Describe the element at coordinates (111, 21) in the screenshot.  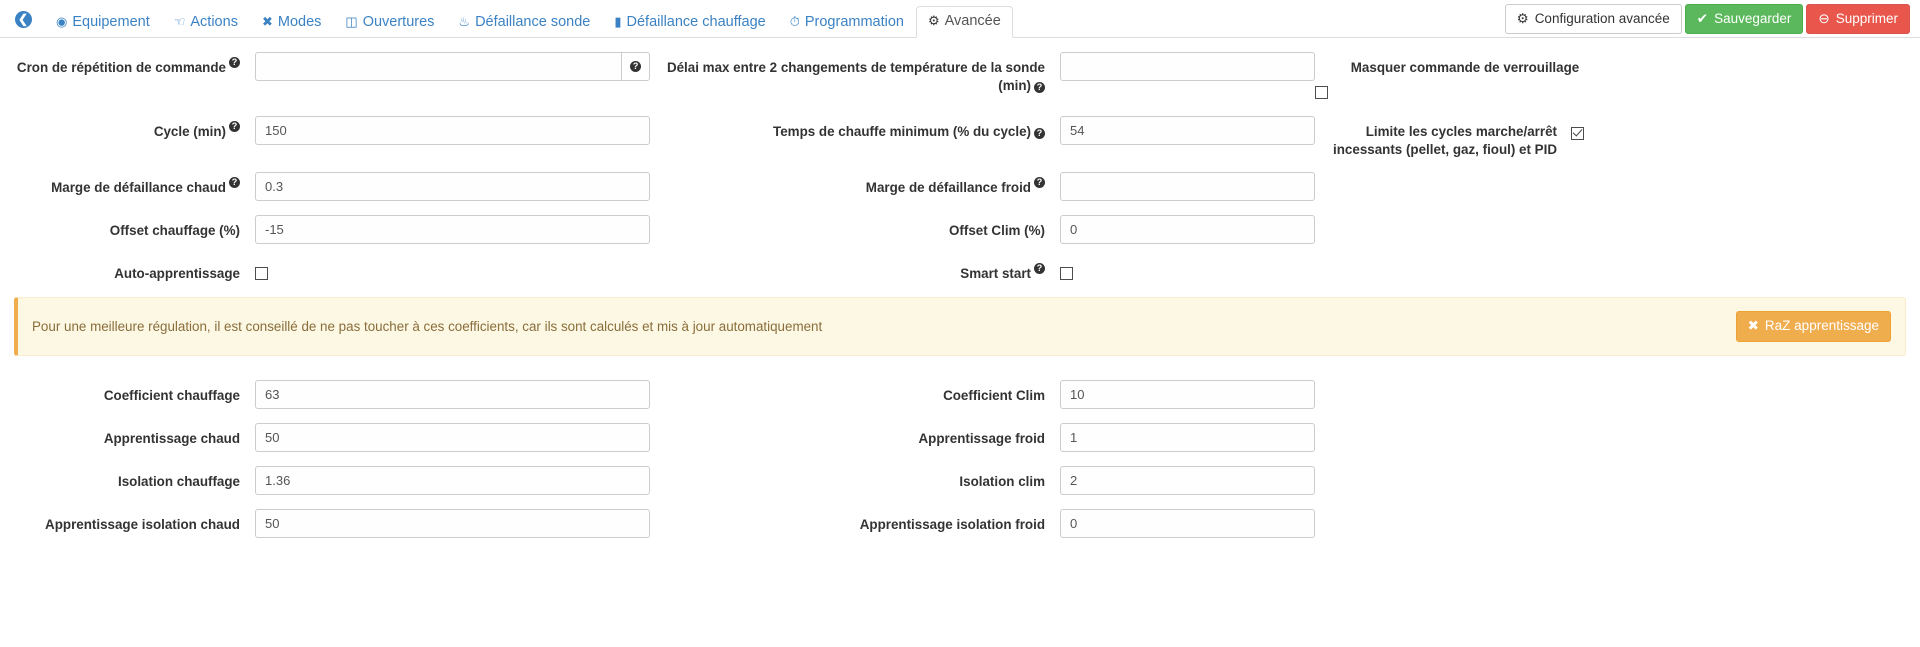
I see `tab-label: Equipement` at that location.